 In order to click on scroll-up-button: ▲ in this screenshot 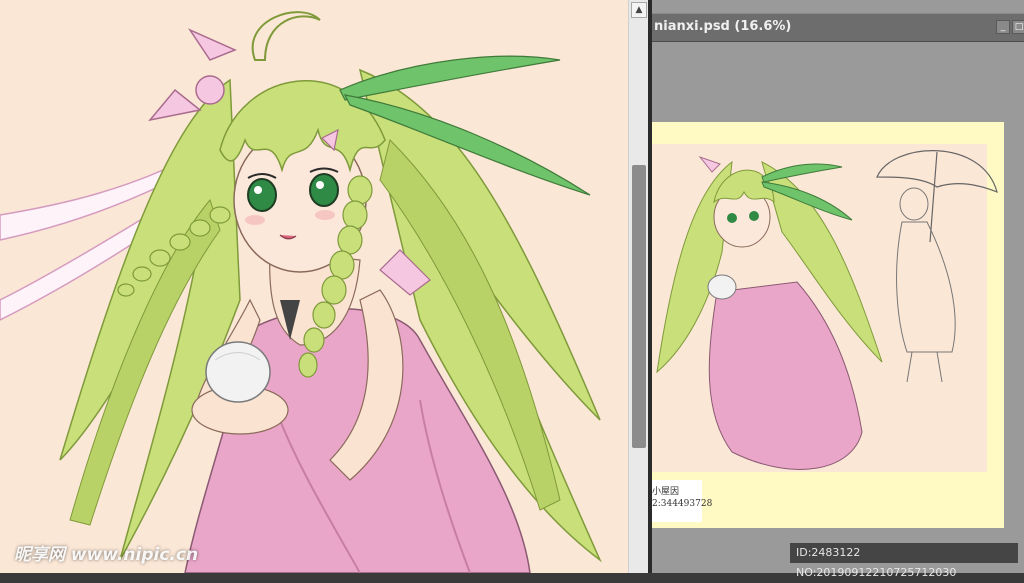, I will do `click(639, 10)`.